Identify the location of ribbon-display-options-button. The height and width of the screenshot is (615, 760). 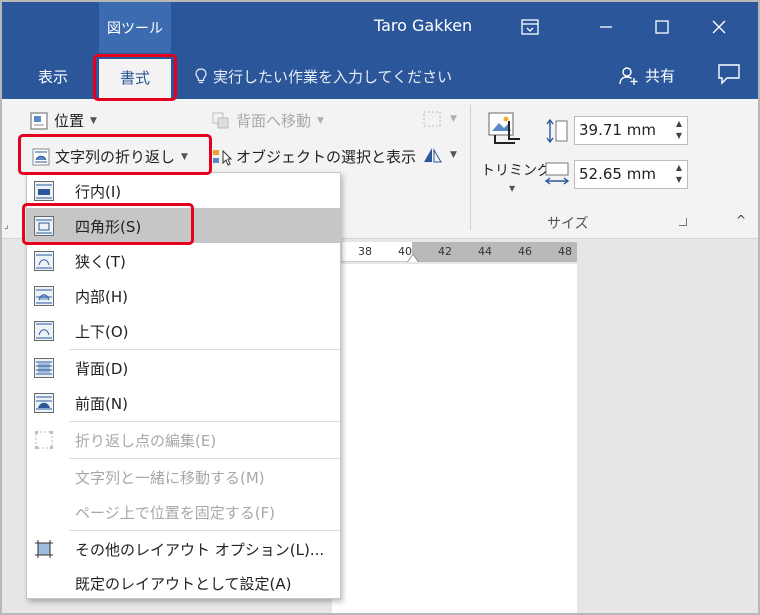
(530, 27).